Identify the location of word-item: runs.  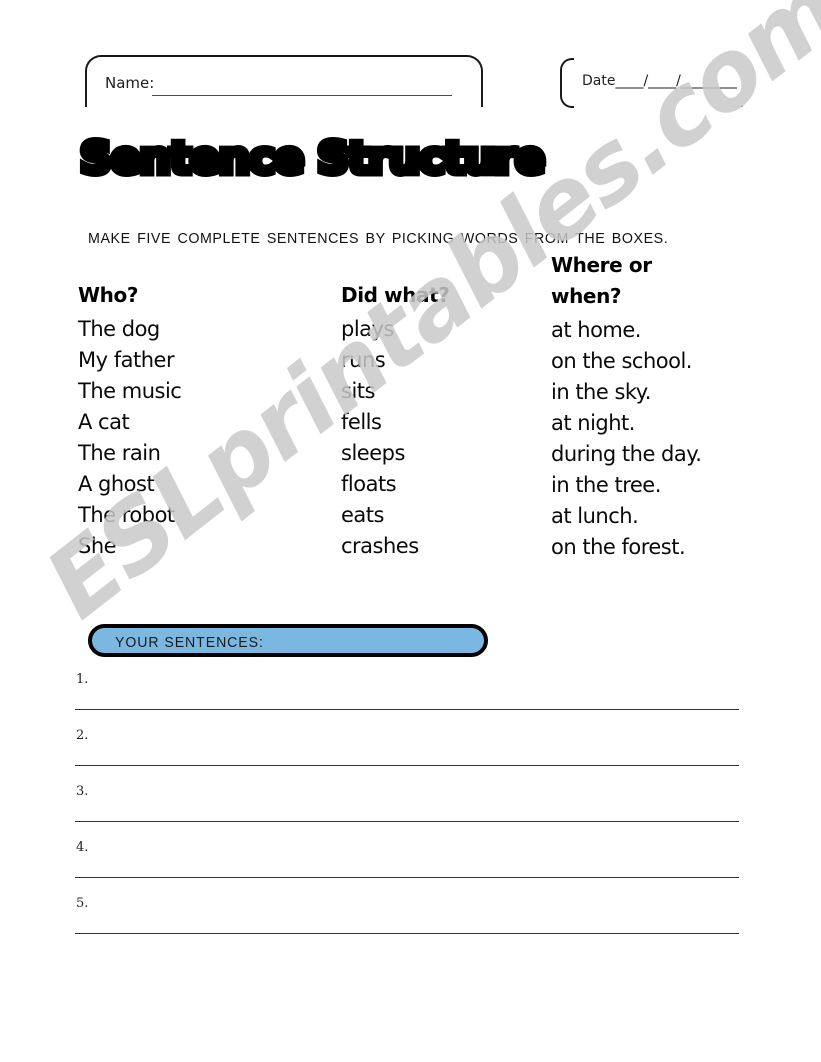
(363, 360).